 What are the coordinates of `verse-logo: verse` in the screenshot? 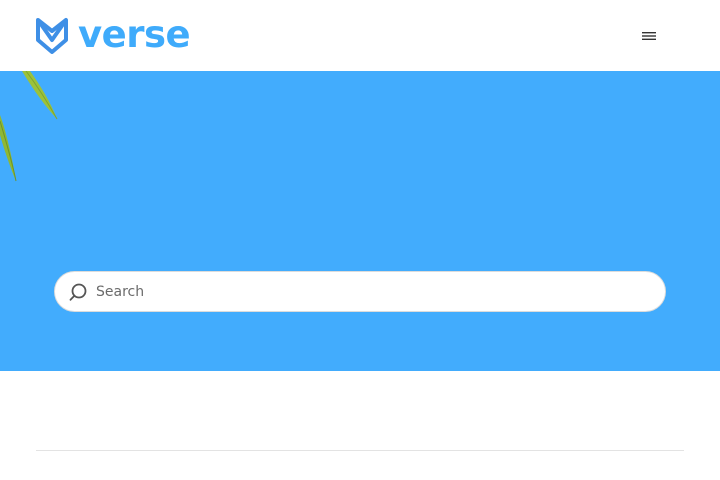 It's located at (113, 34).